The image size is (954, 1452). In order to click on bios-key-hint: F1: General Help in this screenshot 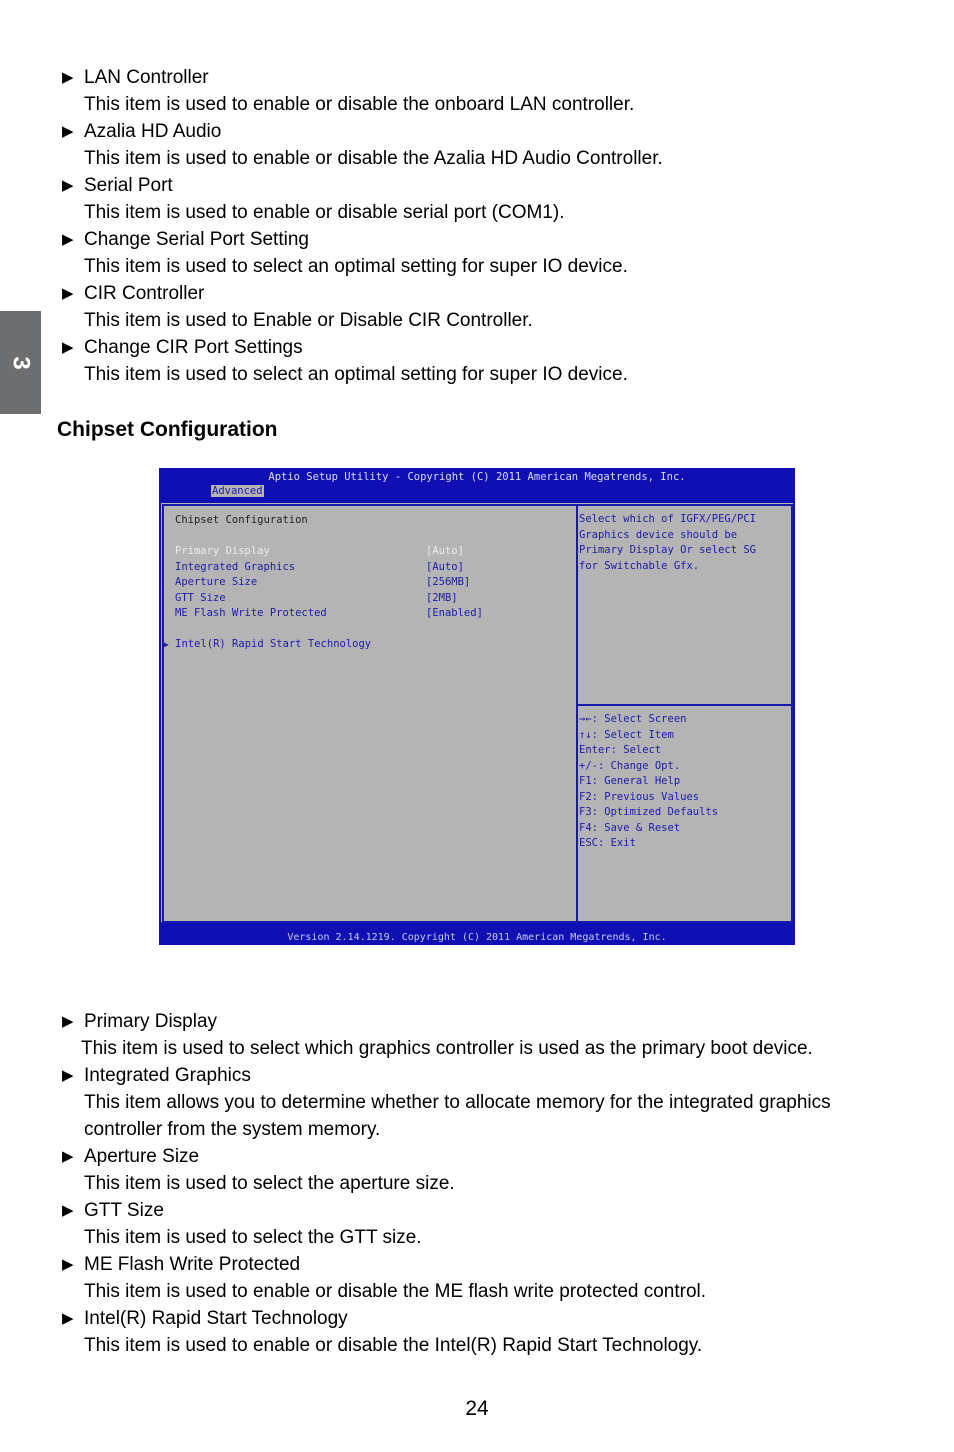, I will do `click(630, 781)`.